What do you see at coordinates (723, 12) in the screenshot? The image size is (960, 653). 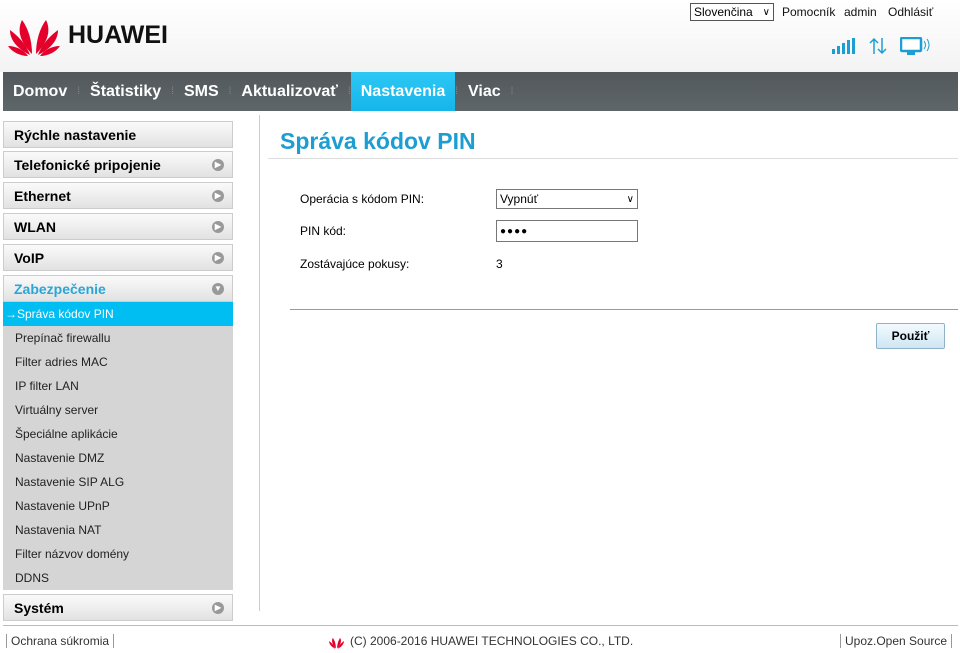 I see `language-value: Slovenčina` at bounding box center [723, 12].